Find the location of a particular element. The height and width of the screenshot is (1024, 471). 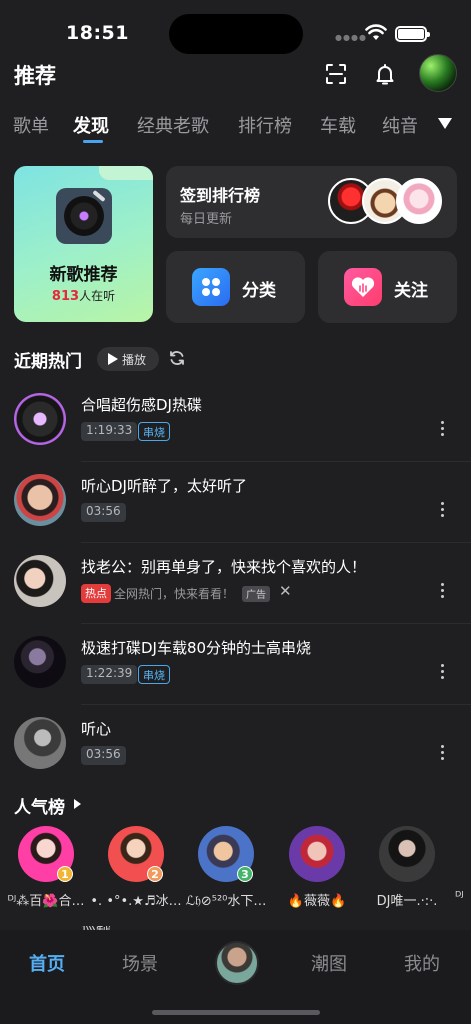

ad-cover is located at coordinates (40, 581).